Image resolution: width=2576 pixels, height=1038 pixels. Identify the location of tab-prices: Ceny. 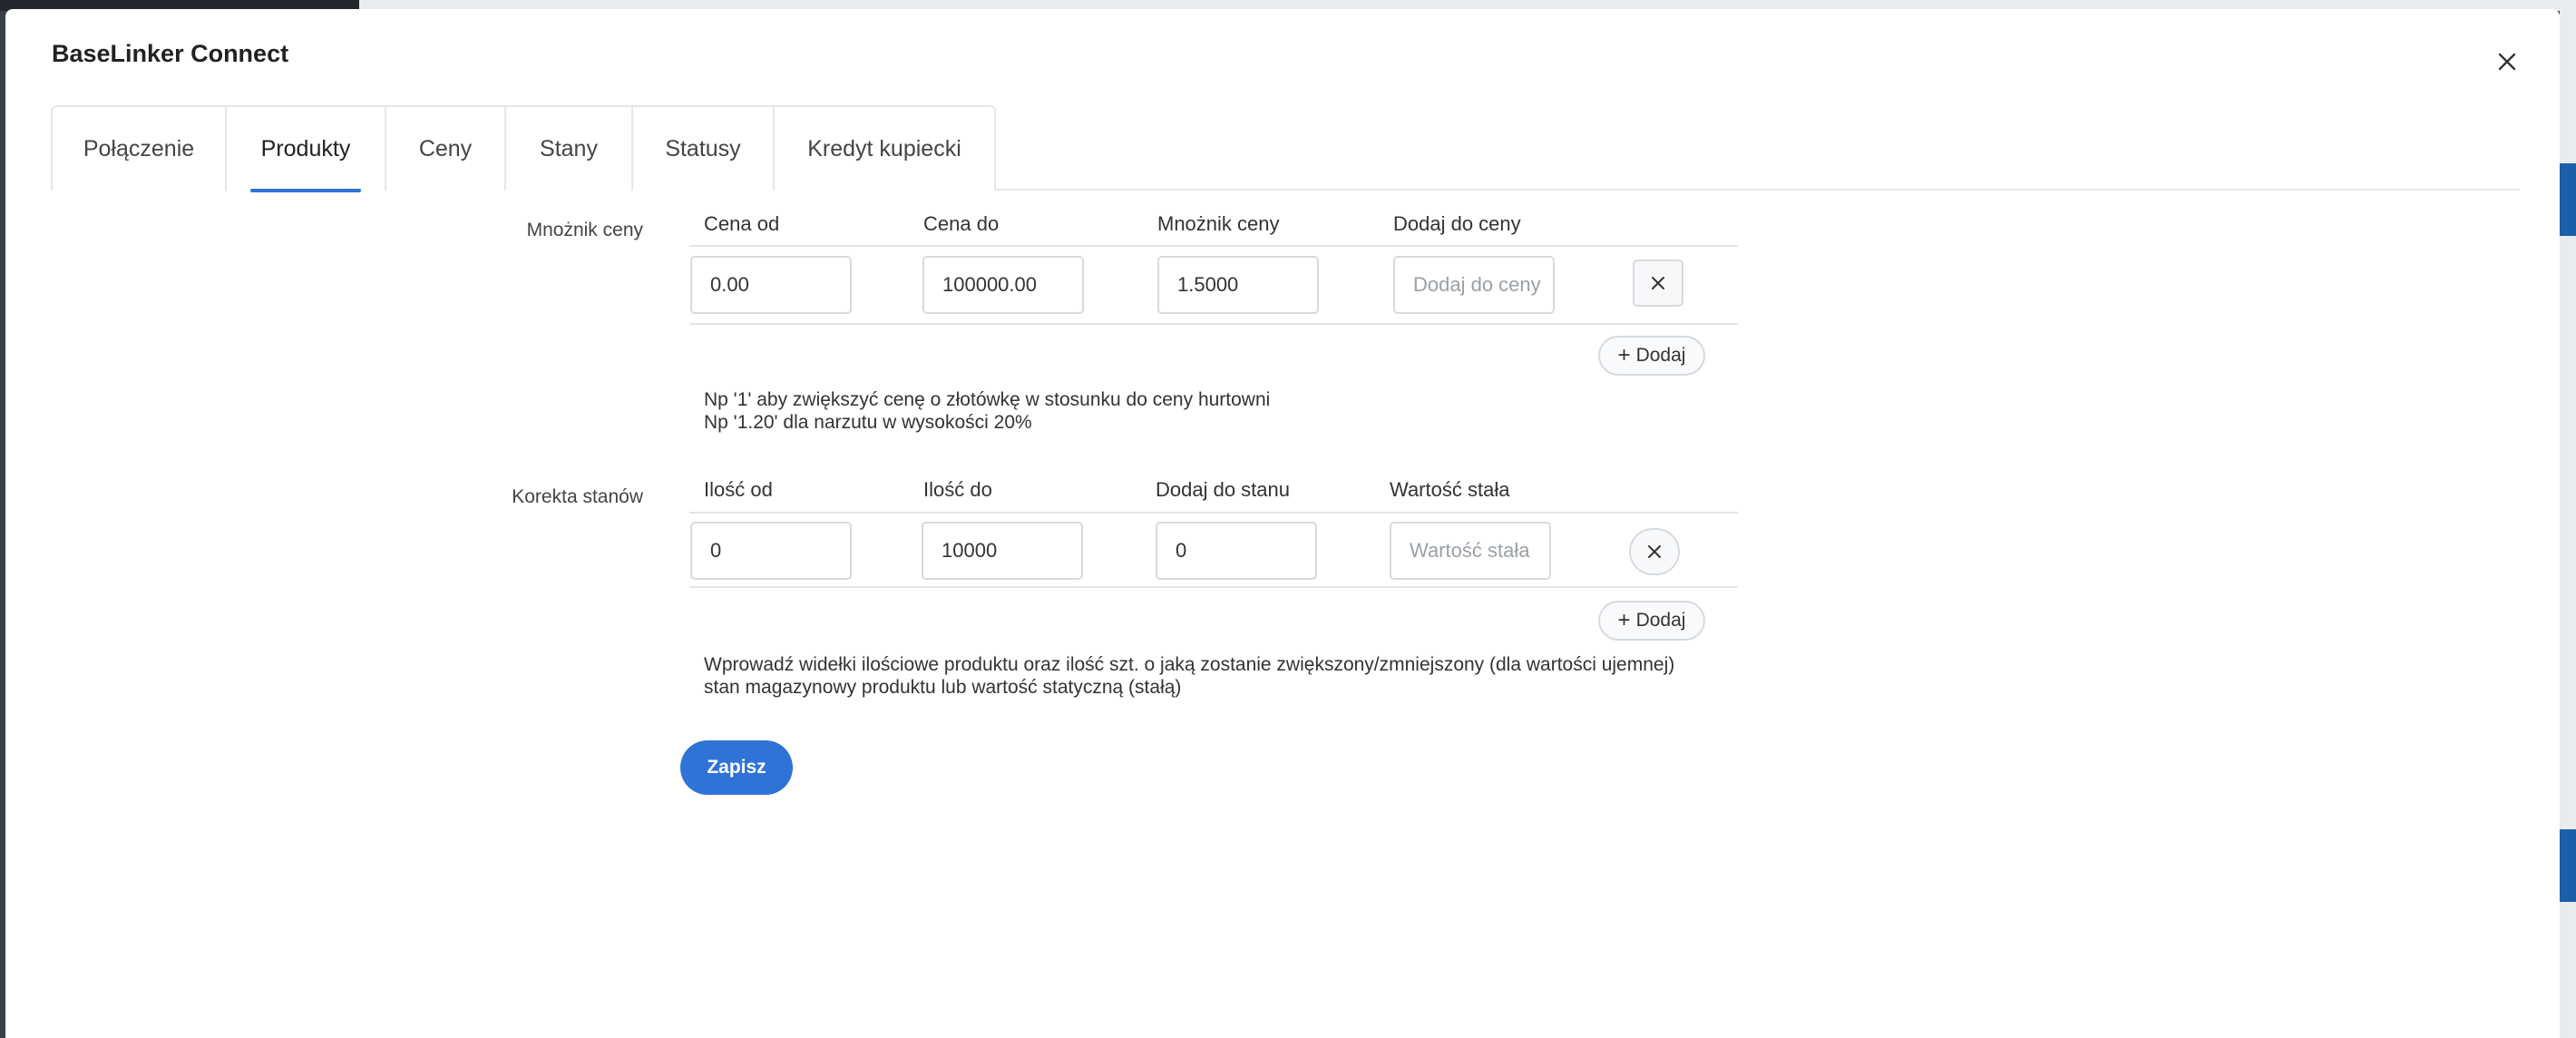
(446, 149).